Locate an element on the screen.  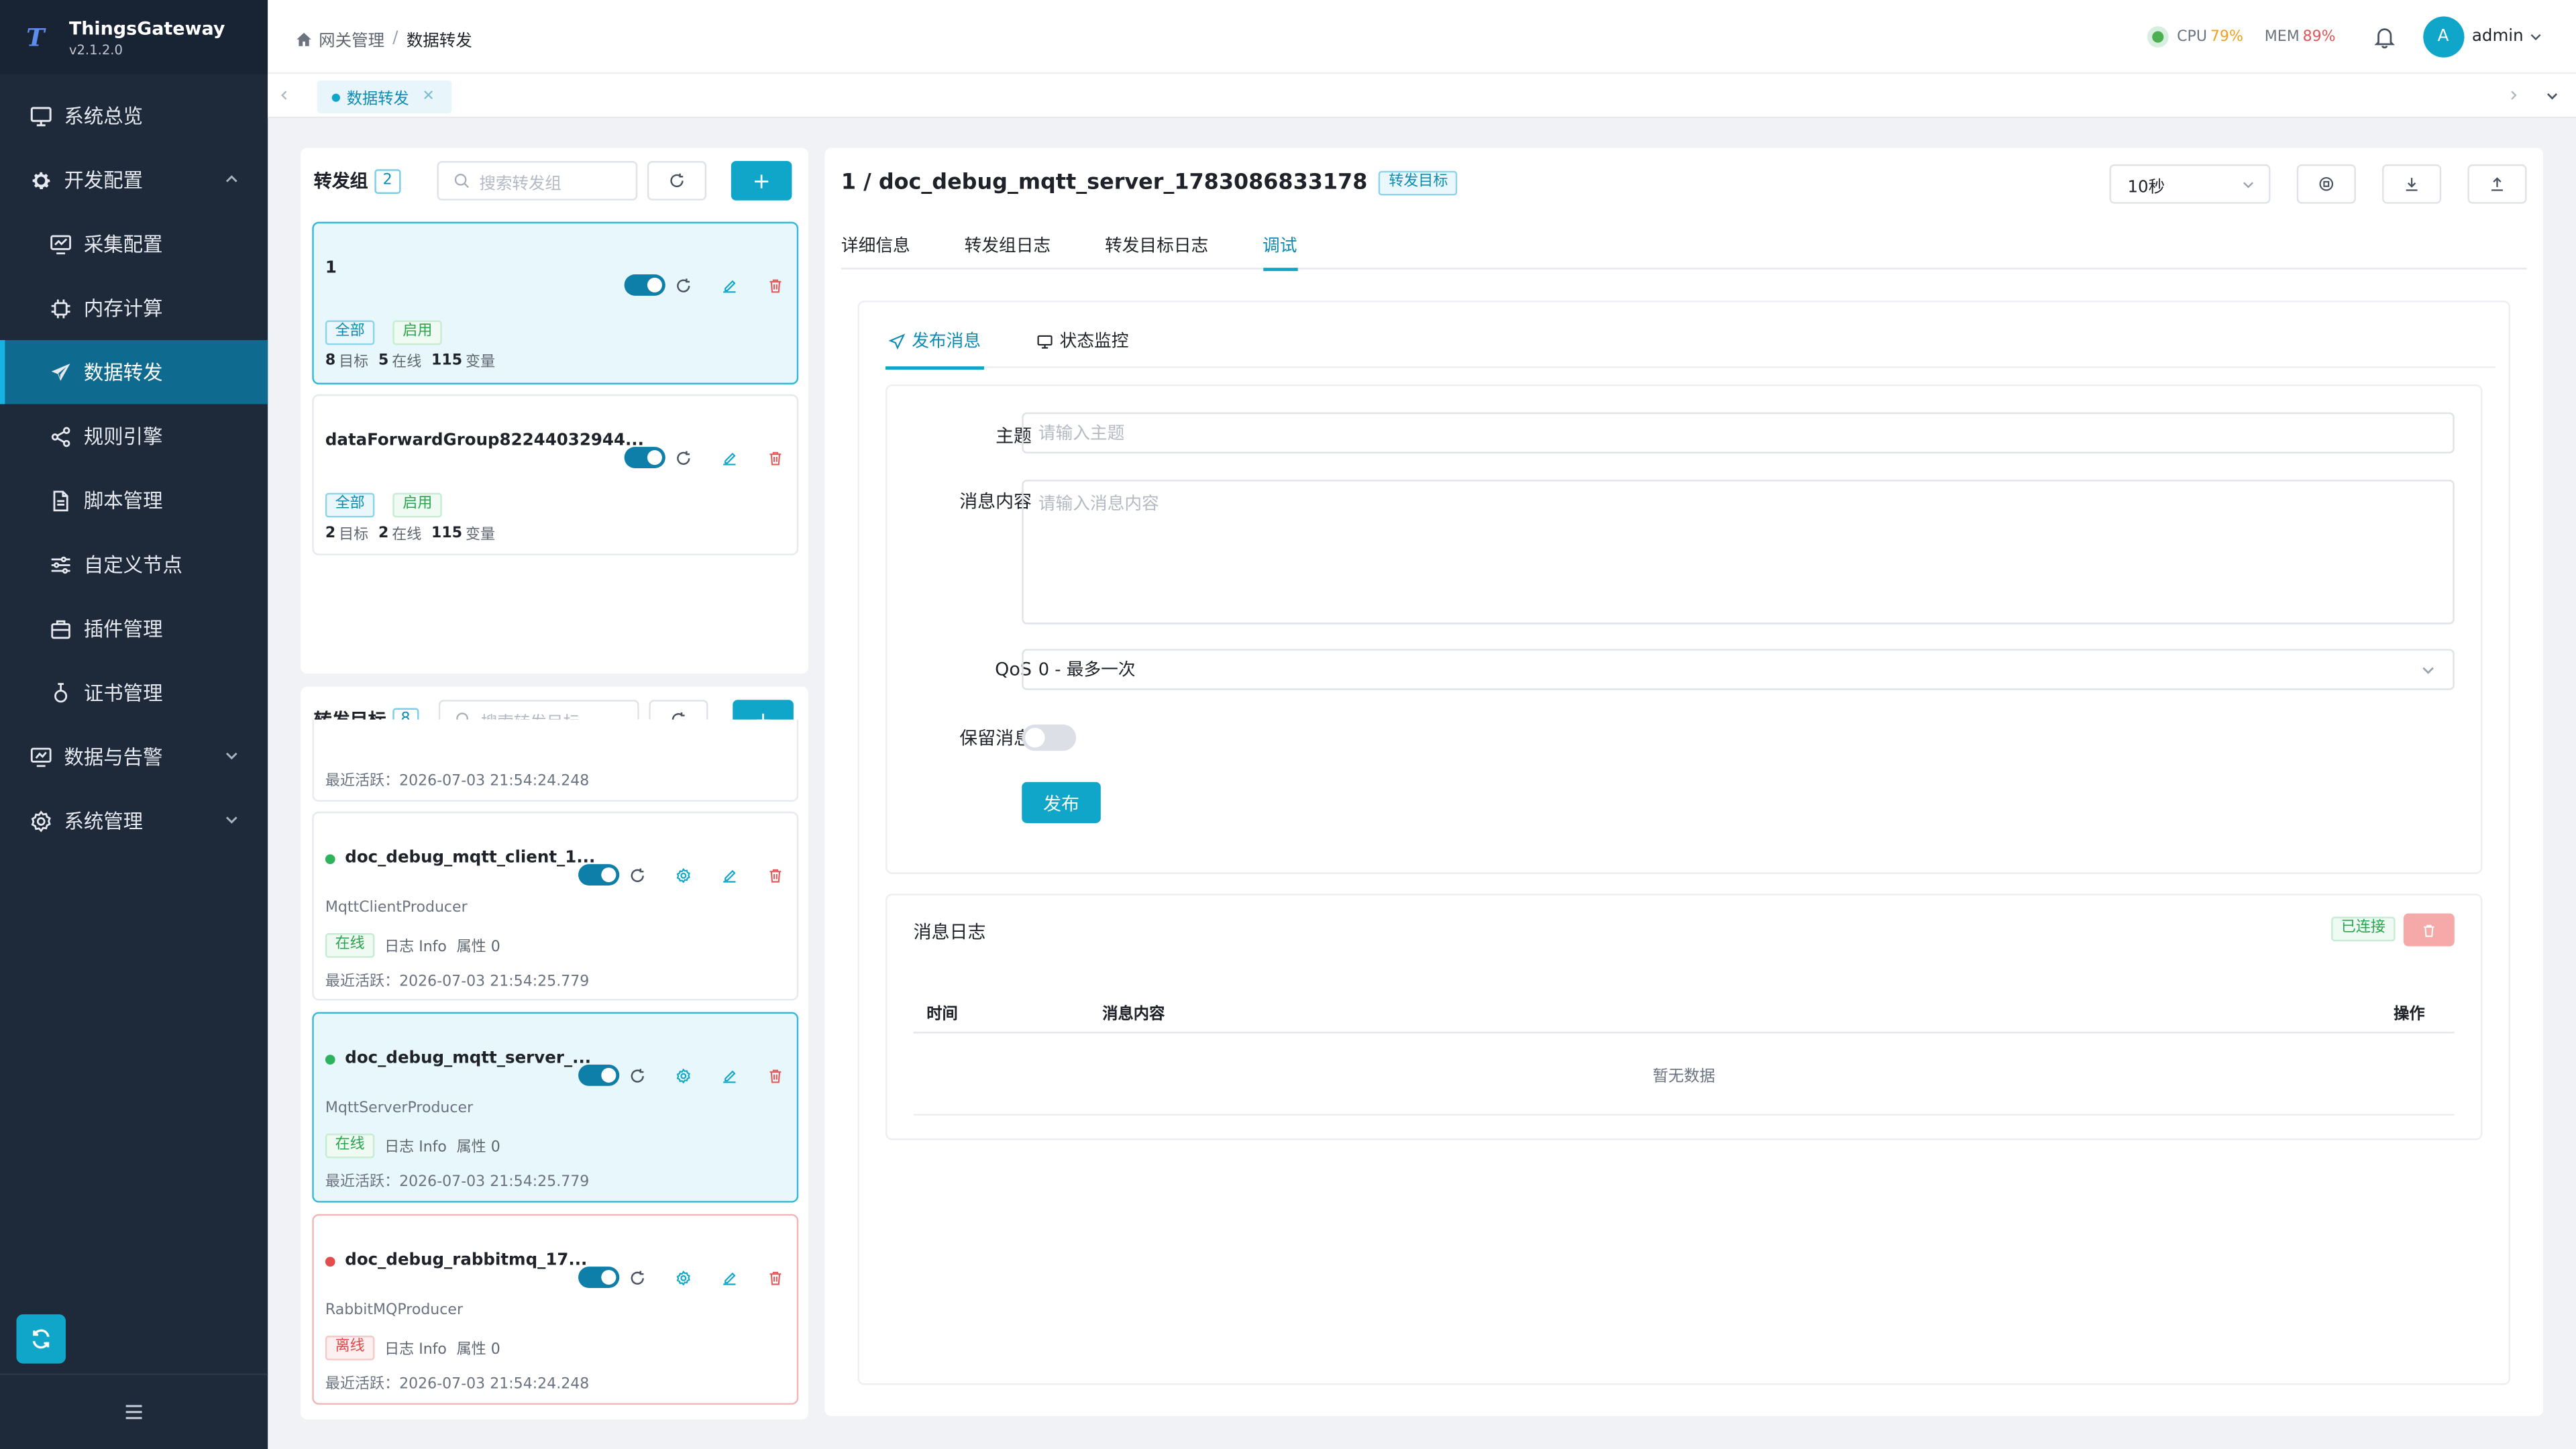
state-tag: 启用 is located at coordinates (417, 505).